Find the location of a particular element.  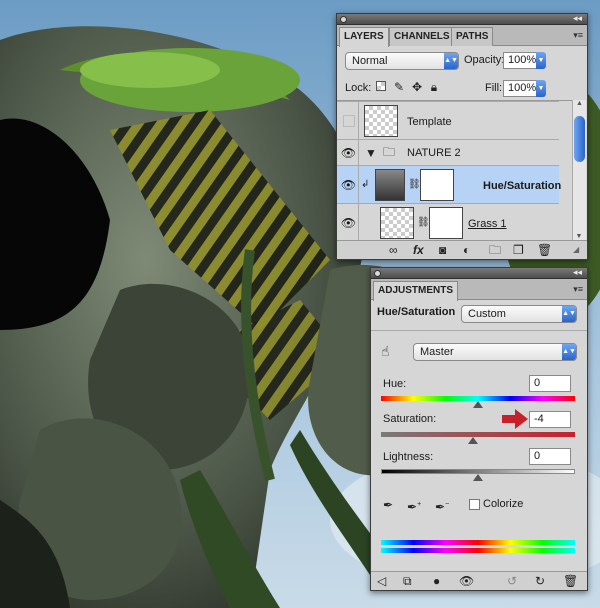

adjustment-thumbnail is located at coordinates (390, 185).